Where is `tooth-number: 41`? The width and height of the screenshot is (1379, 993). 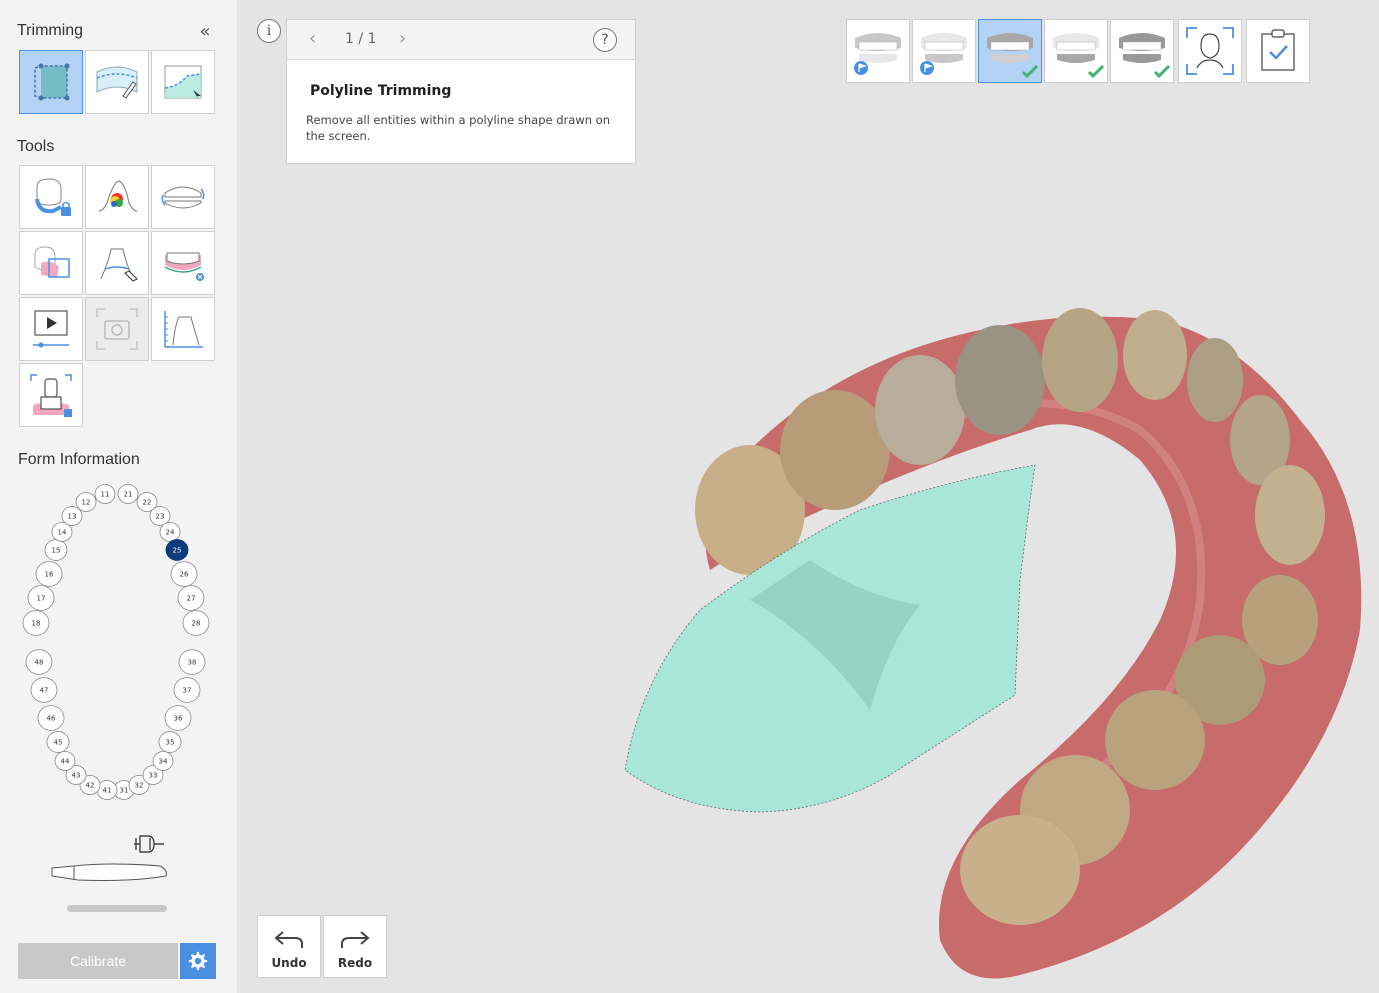 tooth-number: 41 is located at coordinates (107, 791).